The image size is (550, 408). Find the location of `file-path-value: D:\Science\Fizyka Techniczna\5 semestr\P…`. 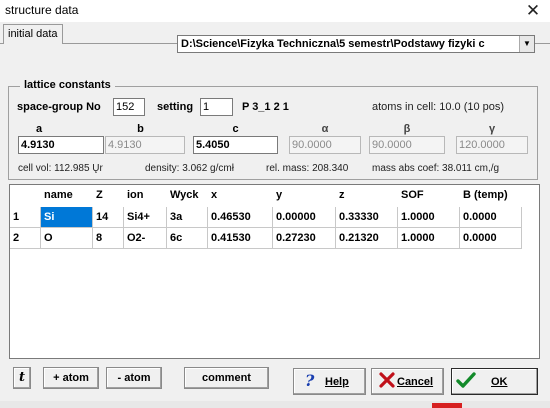

file-path-value: D:\Science\Fizyka Techniczna\5 semestr\P… is located at coordinates (333, 44).